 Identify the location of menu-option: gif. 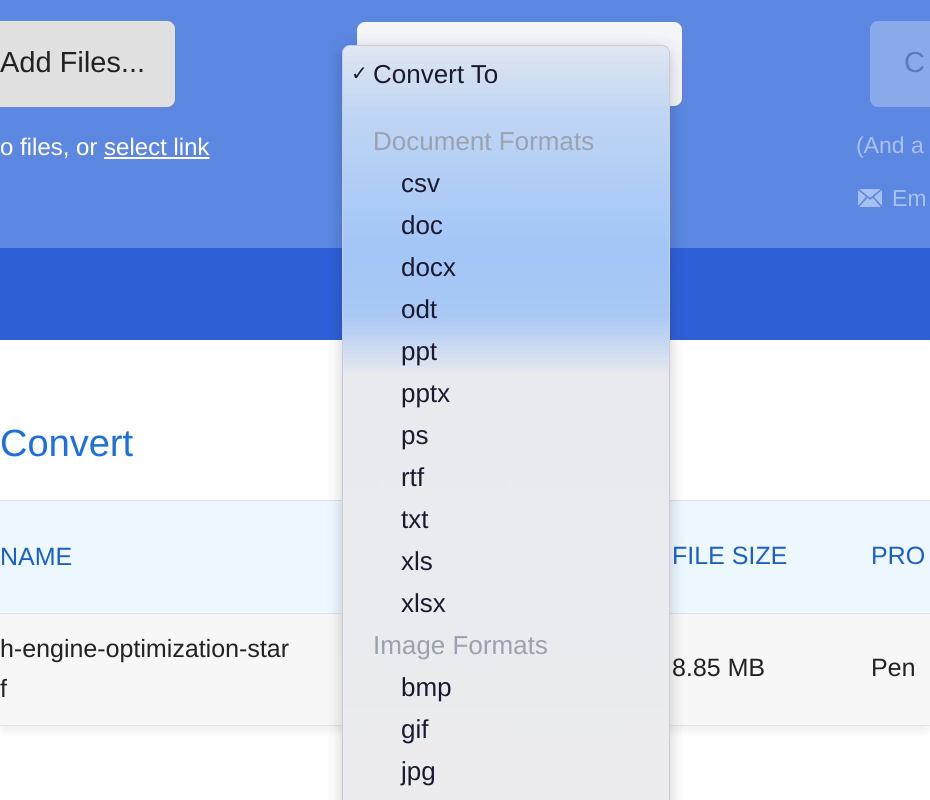
(506, 729).